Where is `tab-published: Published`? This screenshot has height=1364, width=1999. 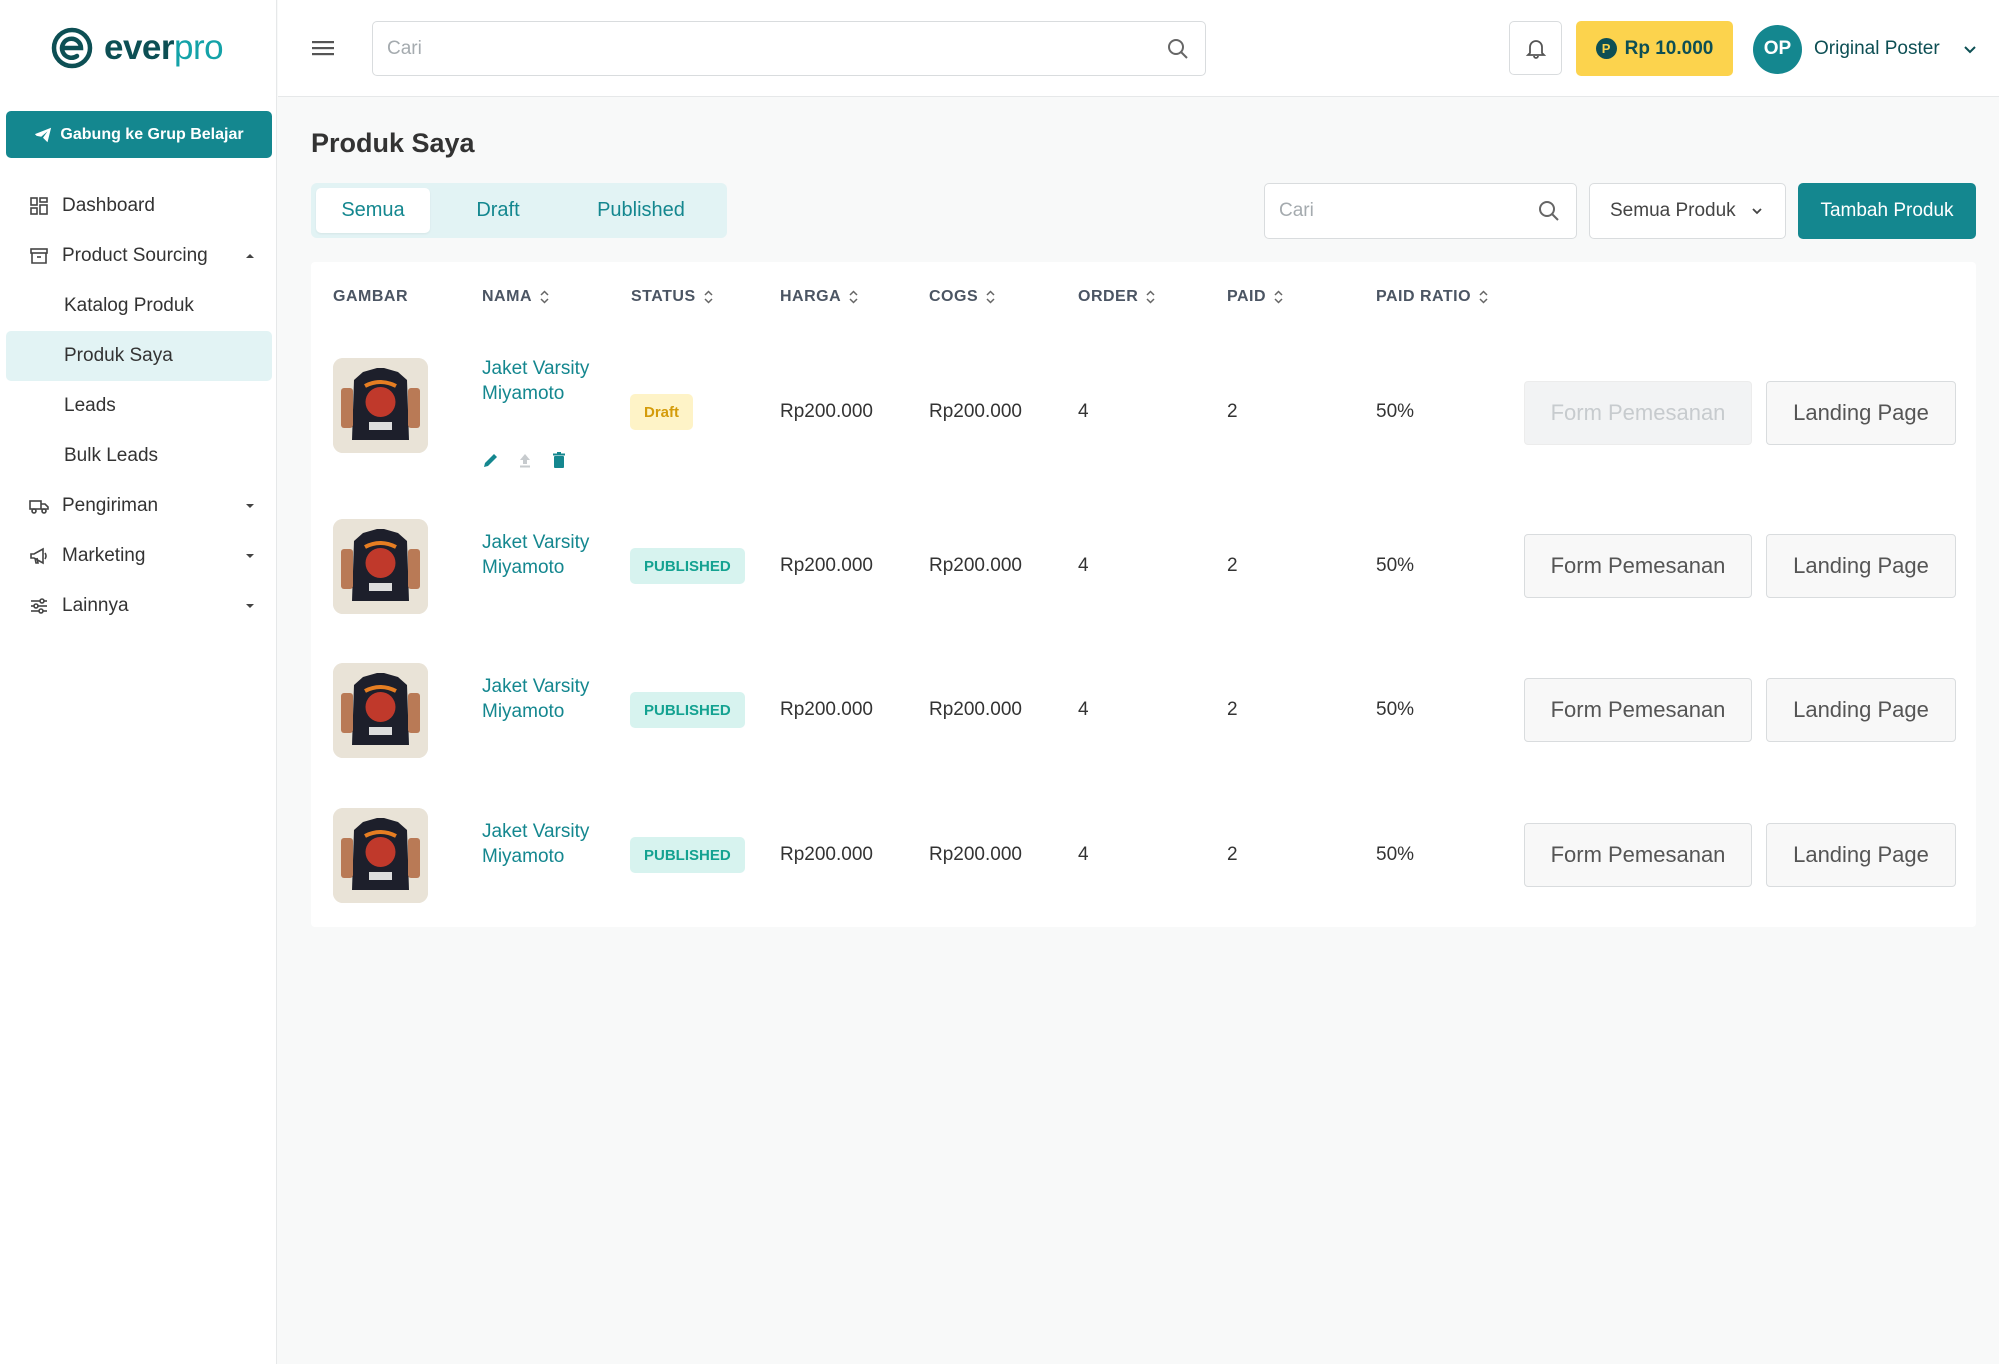 tab-published: Published is located at coordinates (641, 210).